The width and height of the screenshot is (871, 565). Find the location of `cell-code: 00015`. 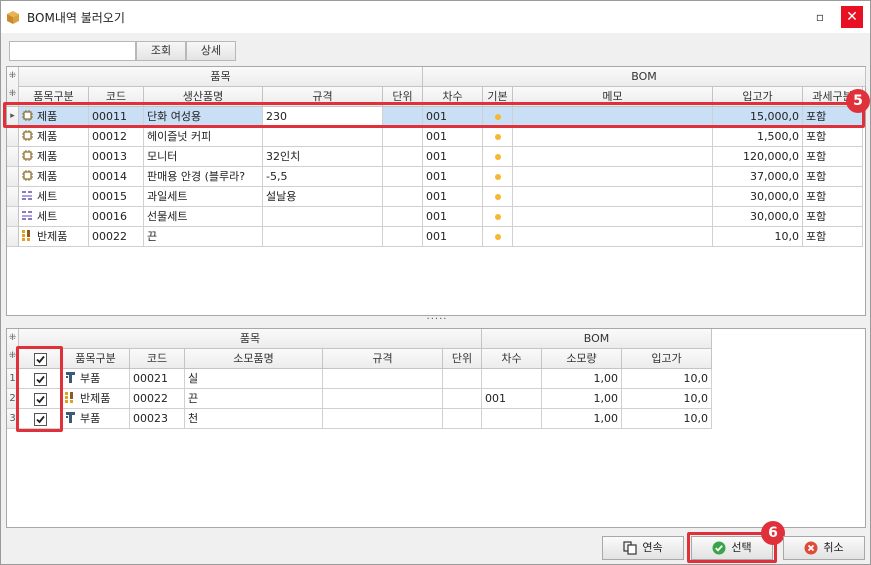

cell-code: 00015 is located at coordinates (116, 197).